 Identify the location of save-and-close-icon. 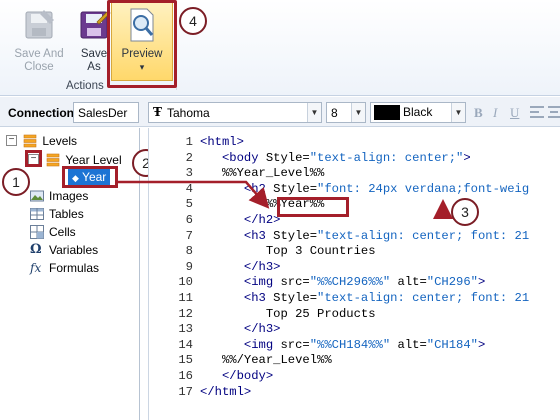
(39, 24).